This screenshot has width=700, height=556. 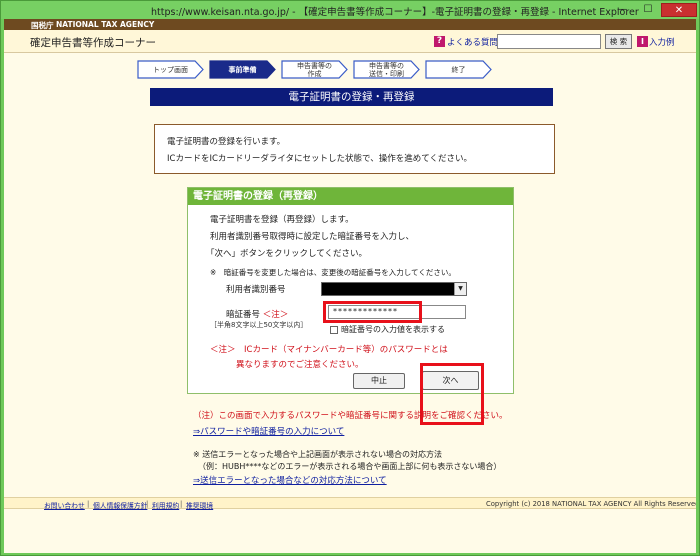 What do you see at coordinates (290, 480) in the screenshot?
I see `error-help-link: ⇒送信エラーとなった場合などの対応方法について` at bounding box center [290, 480].